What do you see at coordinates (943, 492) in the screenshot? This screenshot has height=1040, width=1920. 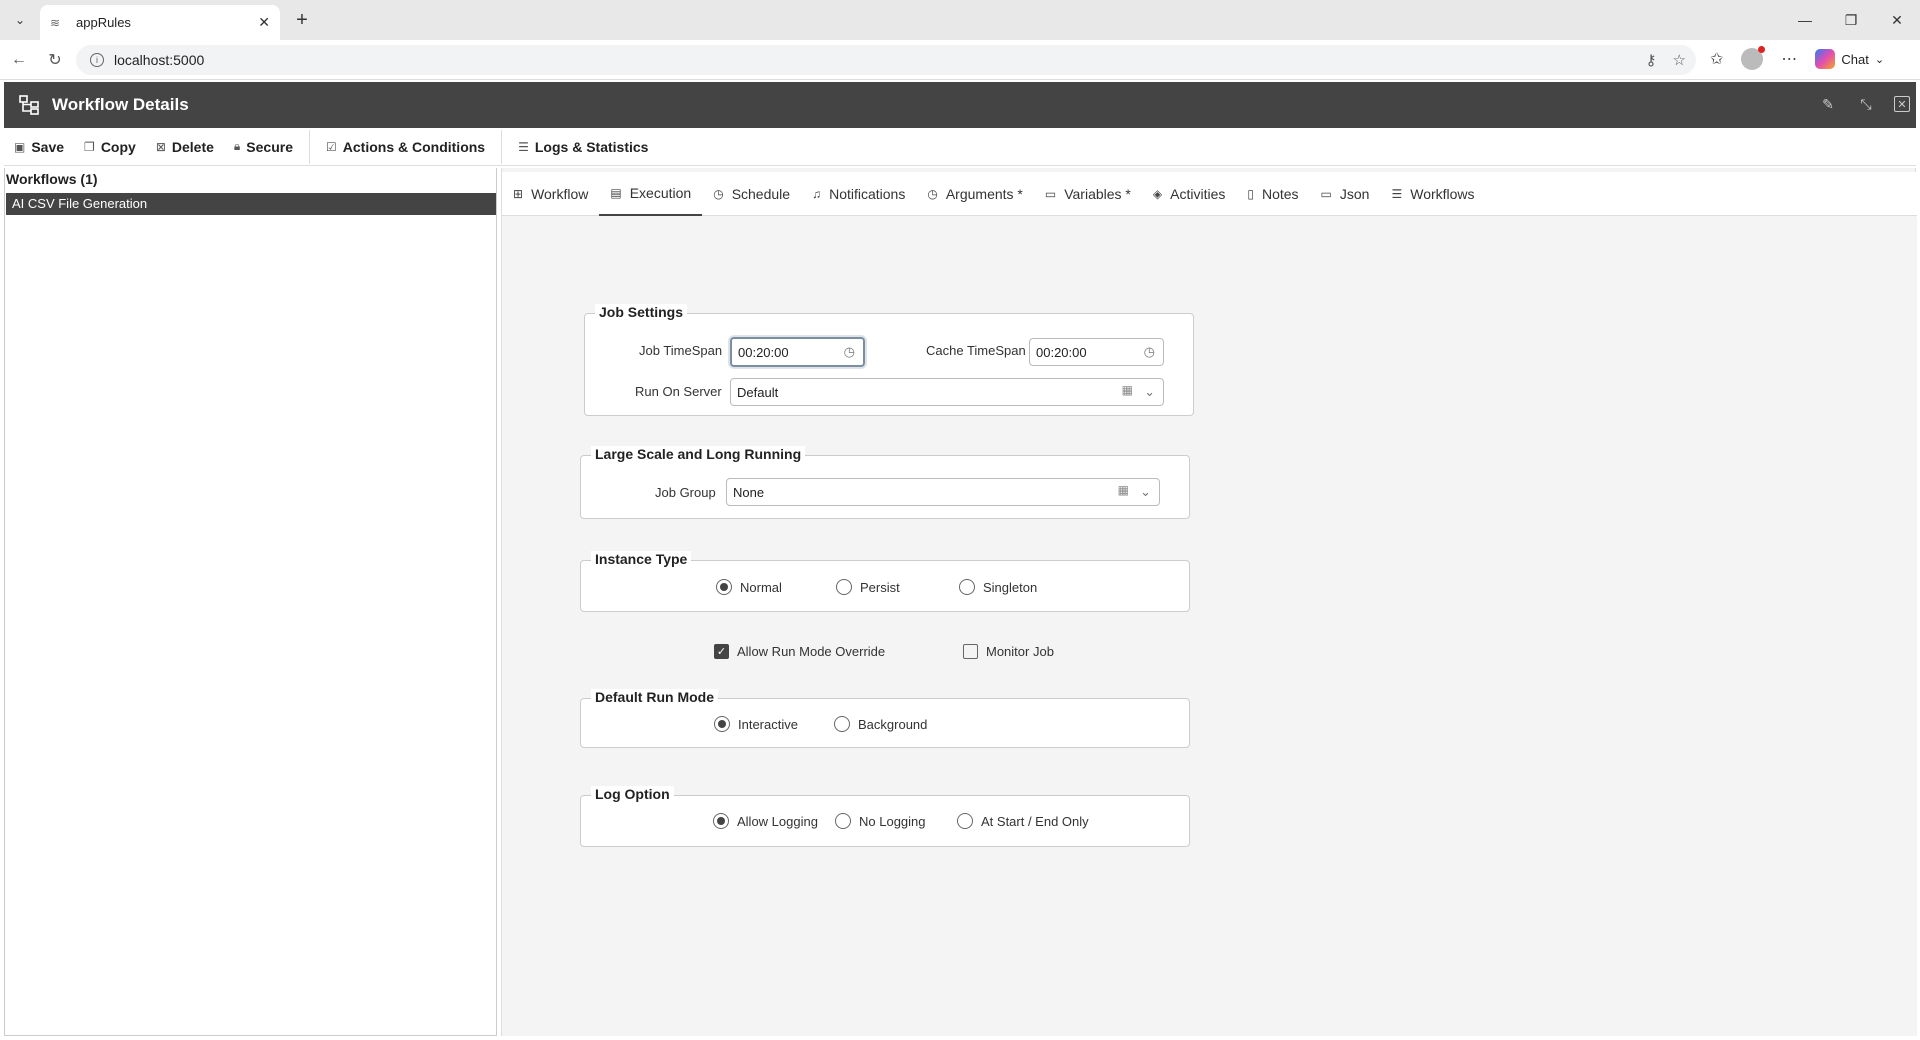 I see `job-group-select: None ▦ ⌄` at bounding box center [943, 492].